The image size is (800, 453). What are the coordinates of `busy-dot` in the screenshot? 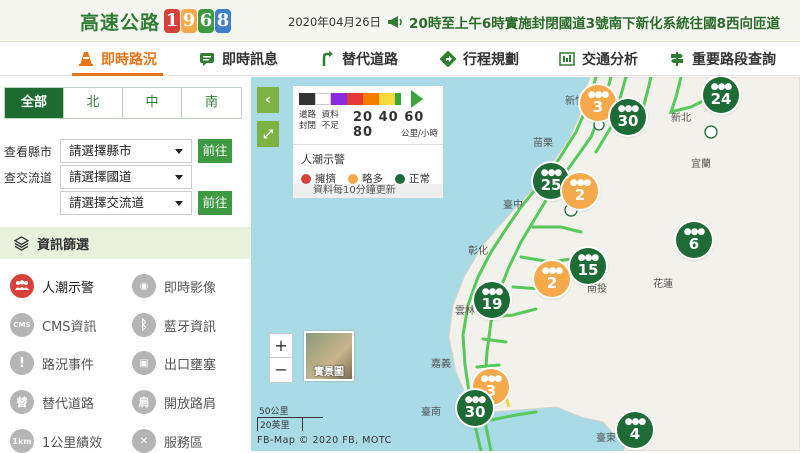 It's located at (353, 178).